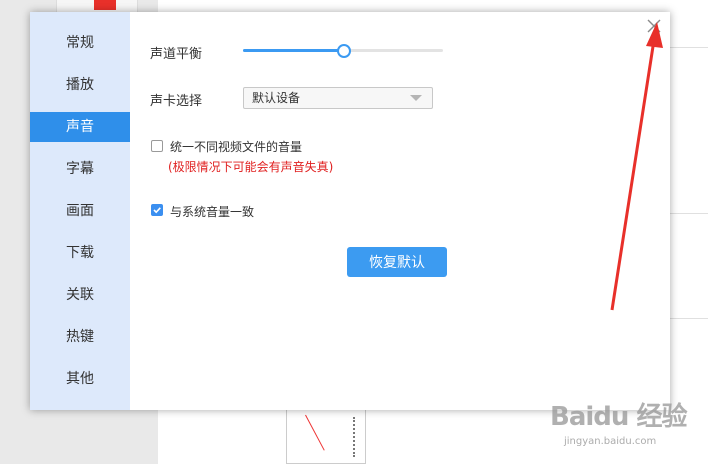 The width and height of the screenshot is (708, 464). What do you see at coordinates (80, 85) in the screenshot?
I see `sidebar-item-playback: 播放` at bounding box center [80, 85].